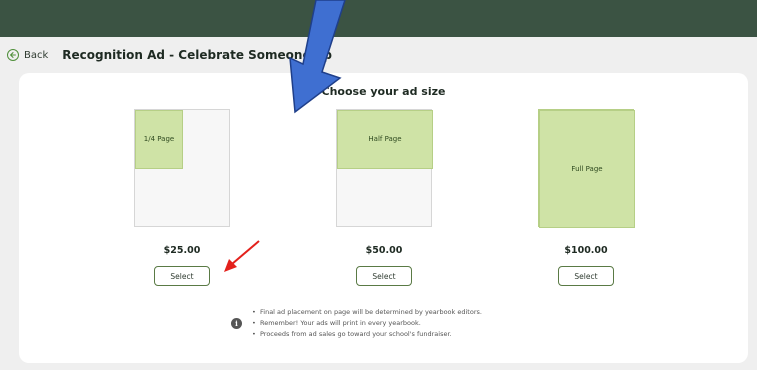 Image resolution: width=757 pixels, height=370 pixels. What do you see at coordinates (378, 18) in the screenshot?
I see `top-bar` at bounding box center [378, 18].